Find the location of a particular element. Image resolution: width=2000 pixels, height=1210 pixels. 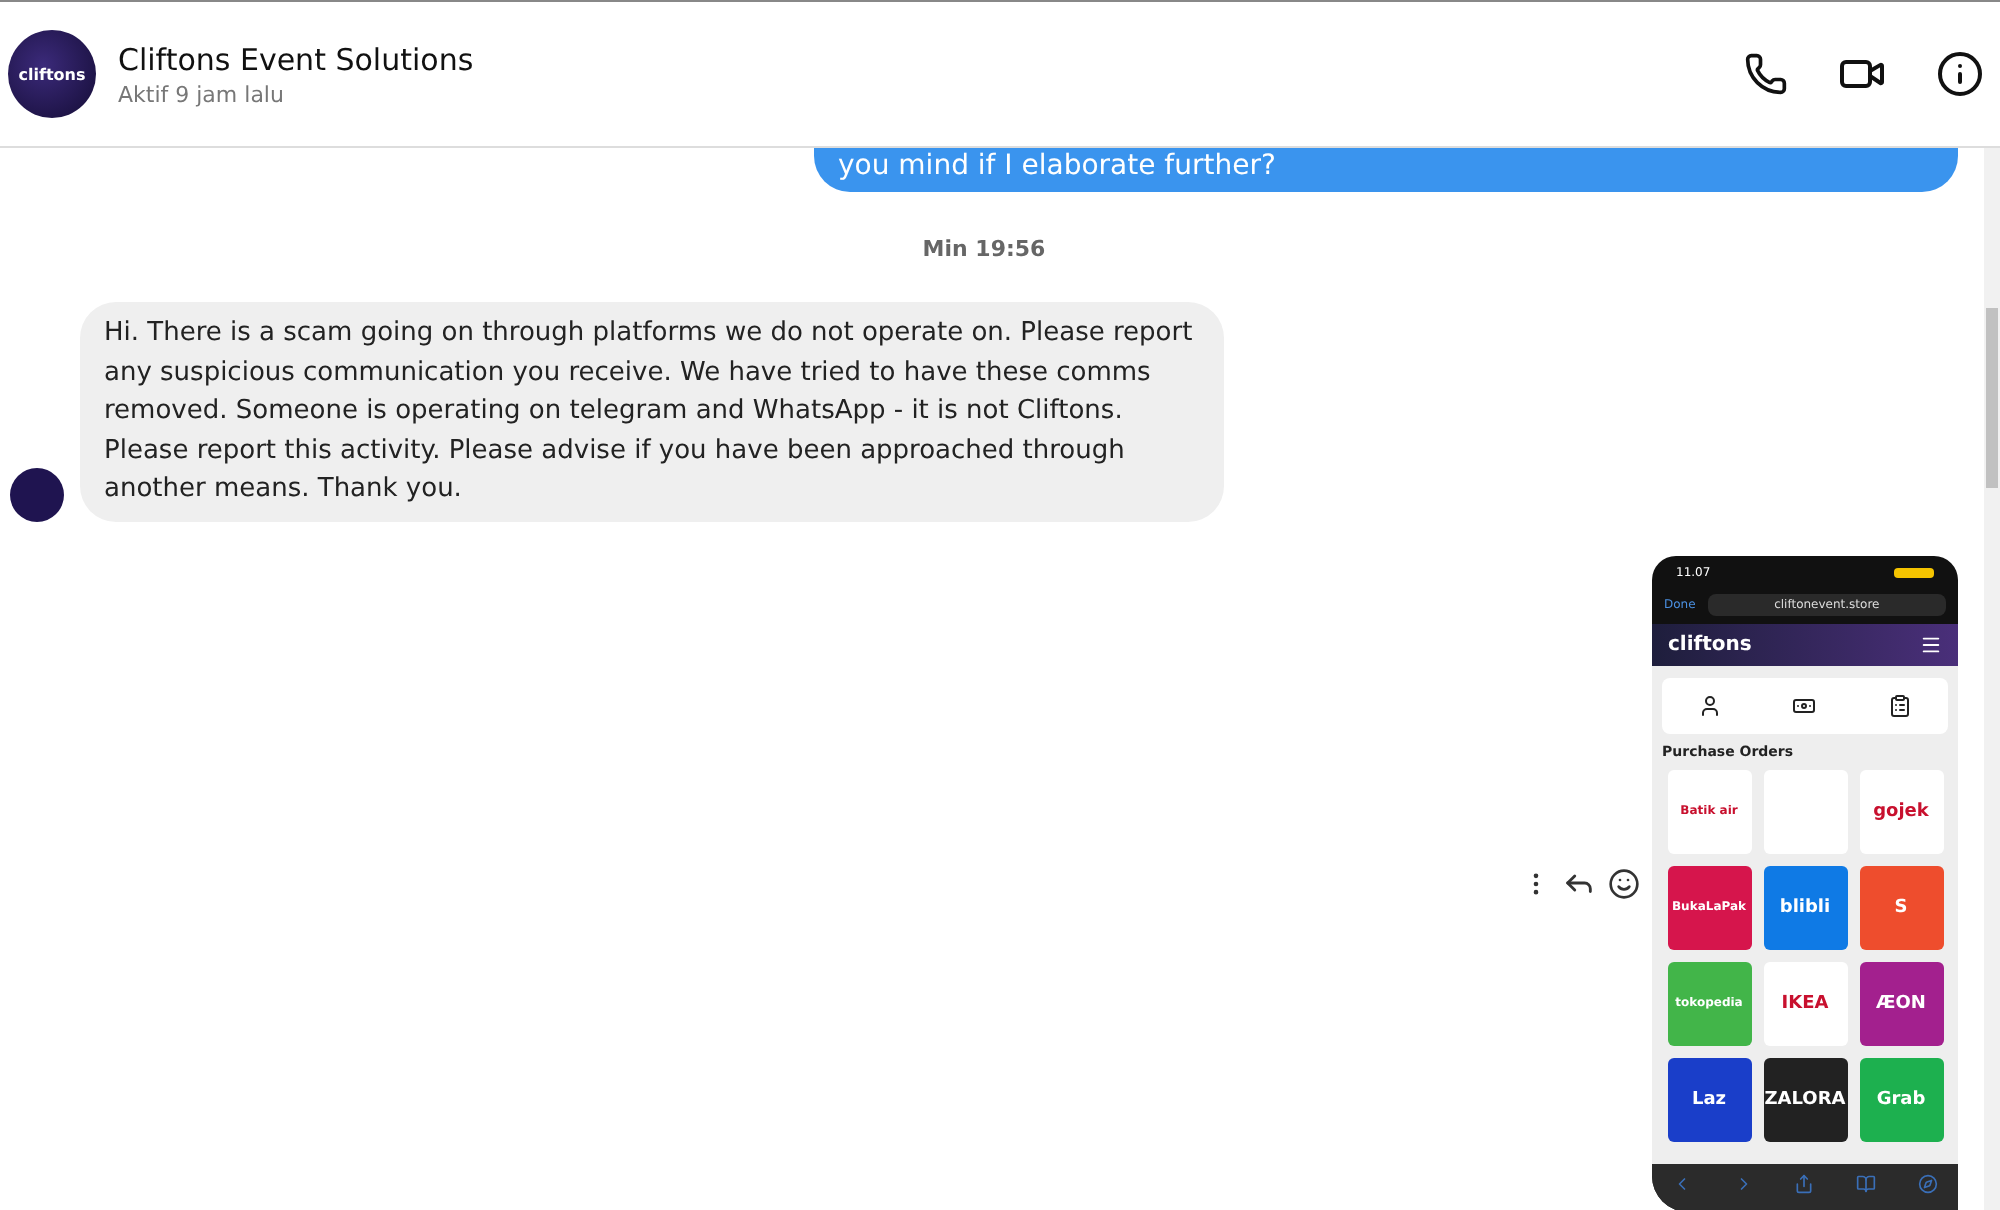

site-logo: cliftons is located at coordinates (1710, 644).